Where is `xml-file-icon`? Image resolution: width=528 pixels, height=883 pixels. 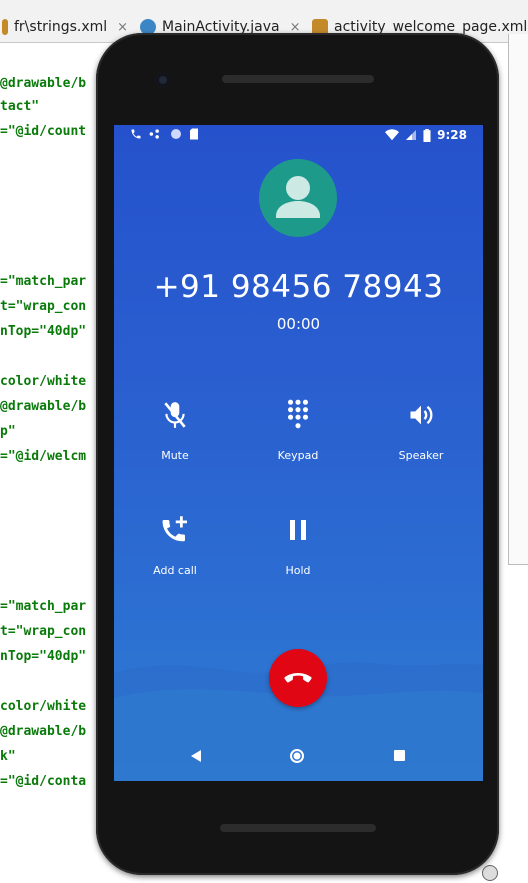 xml-file-icon is located at coordinates (5, 27).